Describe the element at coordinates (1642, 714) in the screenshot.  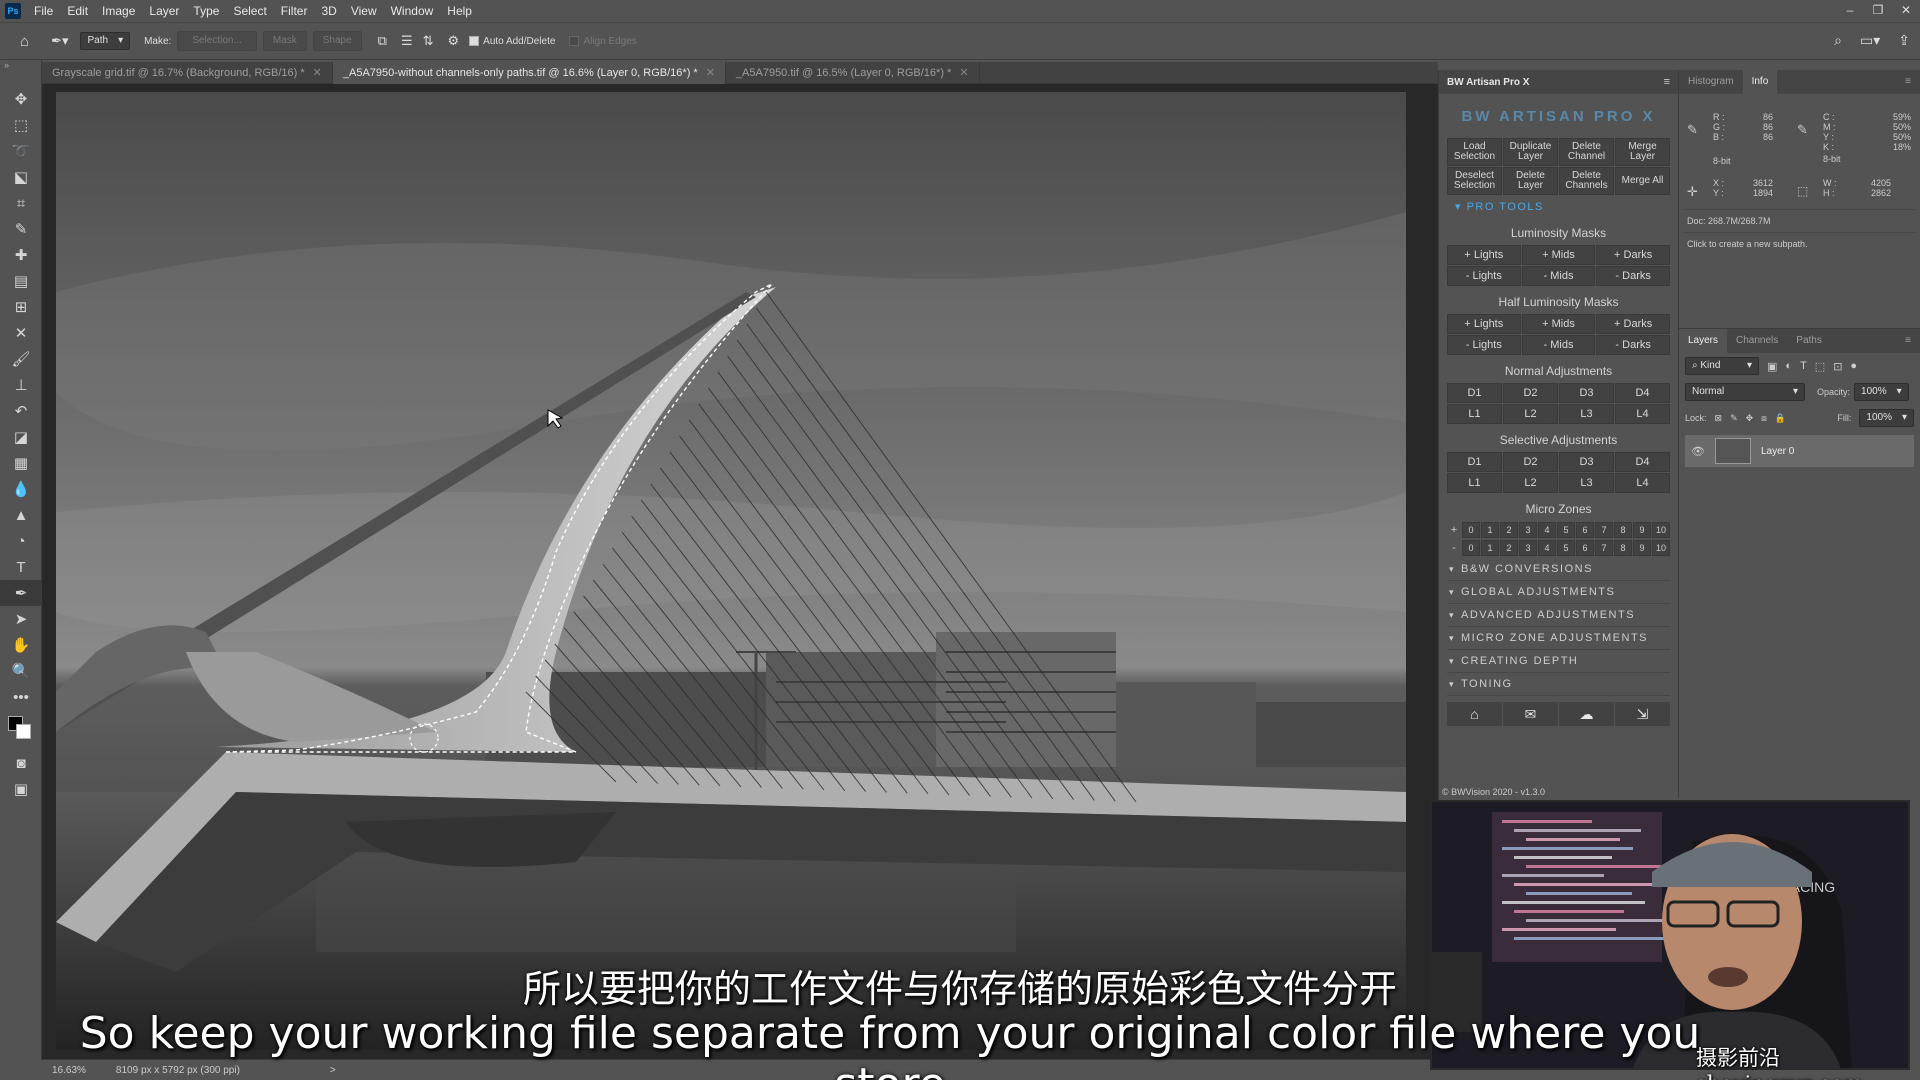
I see `export-icon: ⇲` at that location.